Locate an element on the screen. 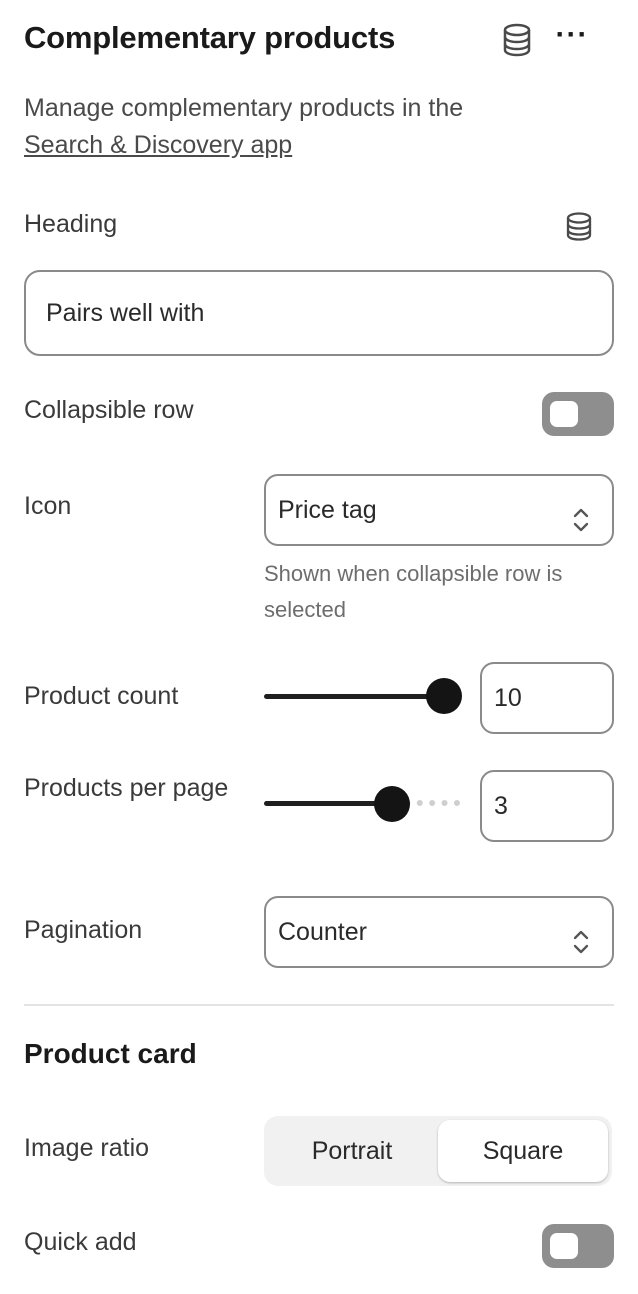 The image size is (638, 1294). products-per-page-slider-handle is located at coordinates (392, 804).